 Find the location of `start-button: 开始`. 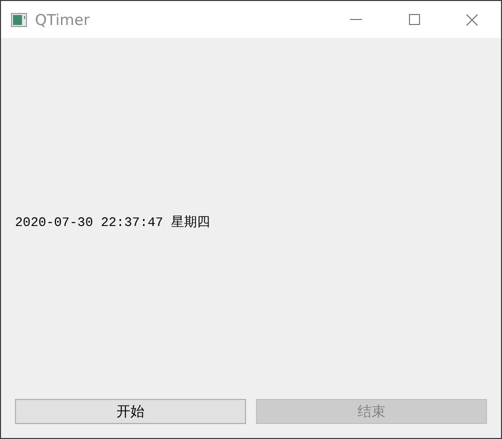

start-button: 开始 is located at coordinates (130, 411).